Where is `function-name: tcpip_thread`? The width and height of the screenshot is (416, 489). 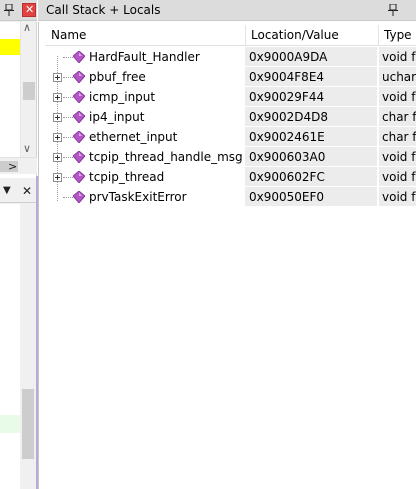
function-name: tcpip_thread is located at coordinates (127, 177).